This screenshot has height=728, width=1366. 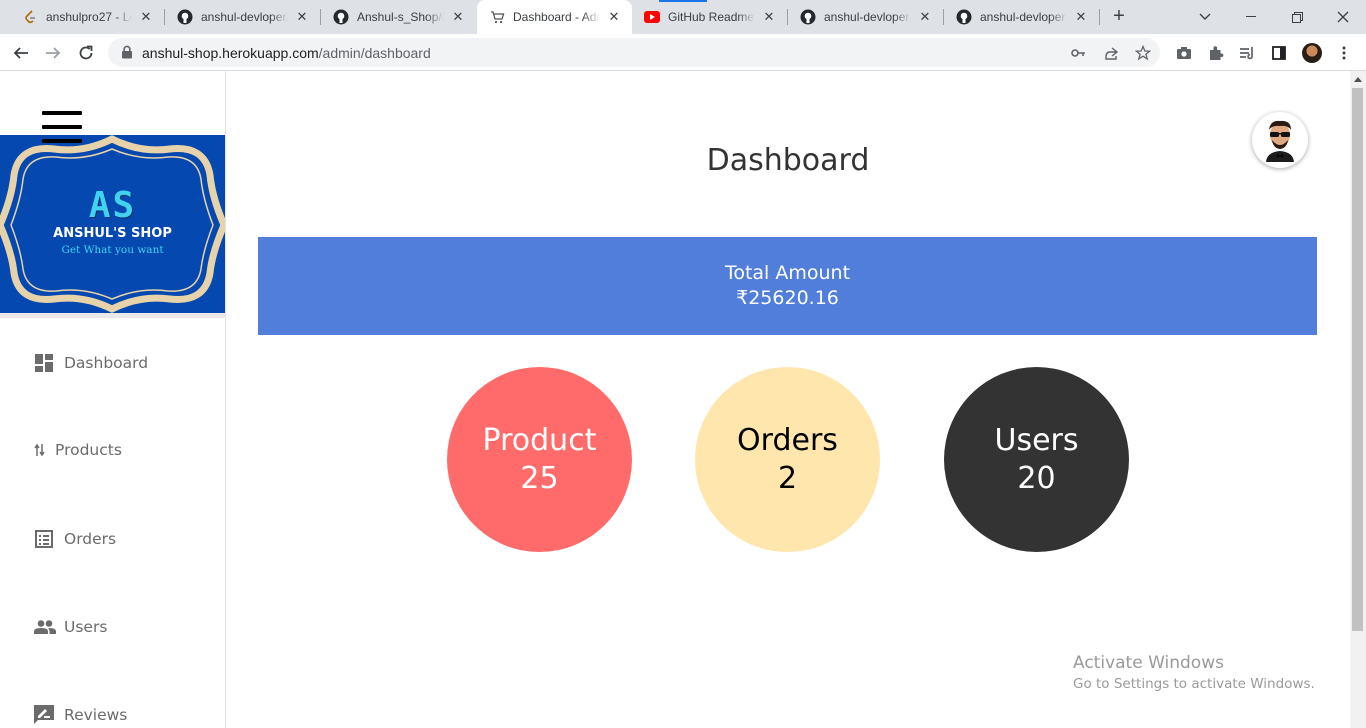 I want to click on profile-avatar, so click(x=1312, y=53).